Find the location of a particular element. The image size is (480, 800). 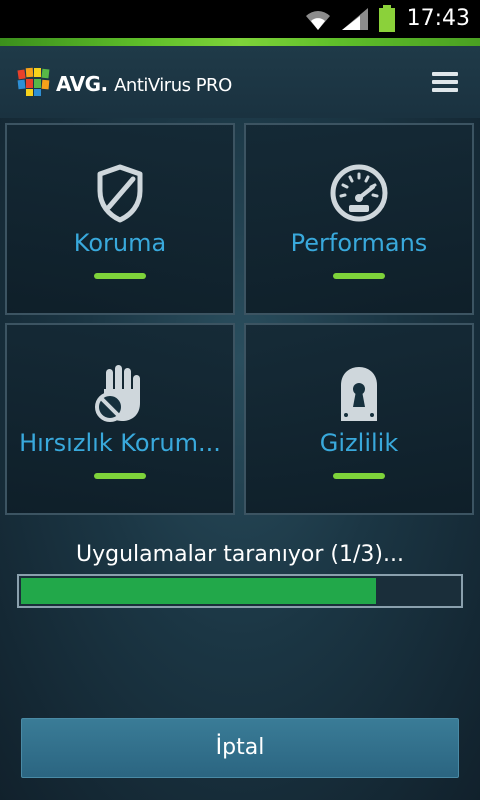

keyhole-lock-icon is located at coordinates (359, 394).